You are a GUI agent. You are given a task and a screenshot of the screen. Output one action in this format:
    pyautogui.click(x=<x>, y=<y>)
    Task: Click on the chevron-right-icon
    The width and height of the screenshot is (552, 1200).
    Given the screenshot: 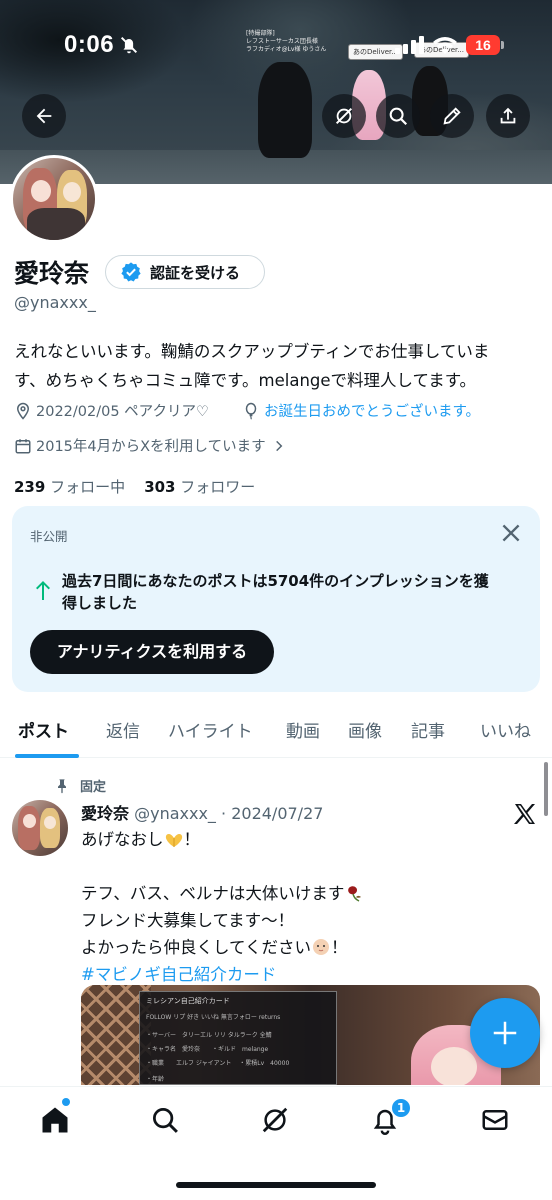 What is the action you would take?
    pyautogui.click(x=278, y=445)
    